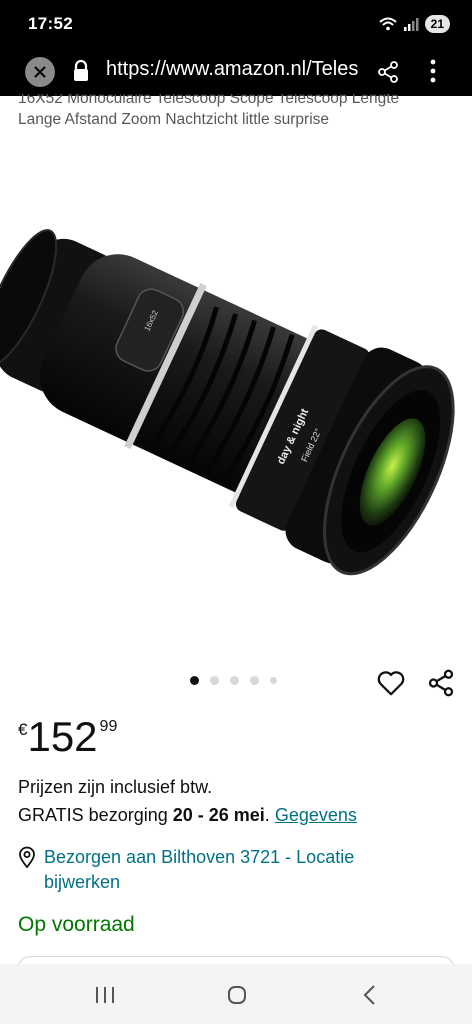  I want to click on home-icon, so click(237, 995).